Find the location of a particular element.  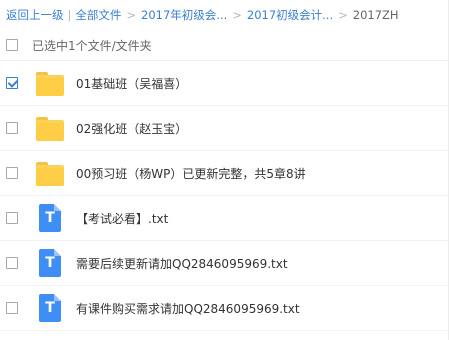

breadcrumb-all-files: 全部文件 is located at coordinates (98, 15).